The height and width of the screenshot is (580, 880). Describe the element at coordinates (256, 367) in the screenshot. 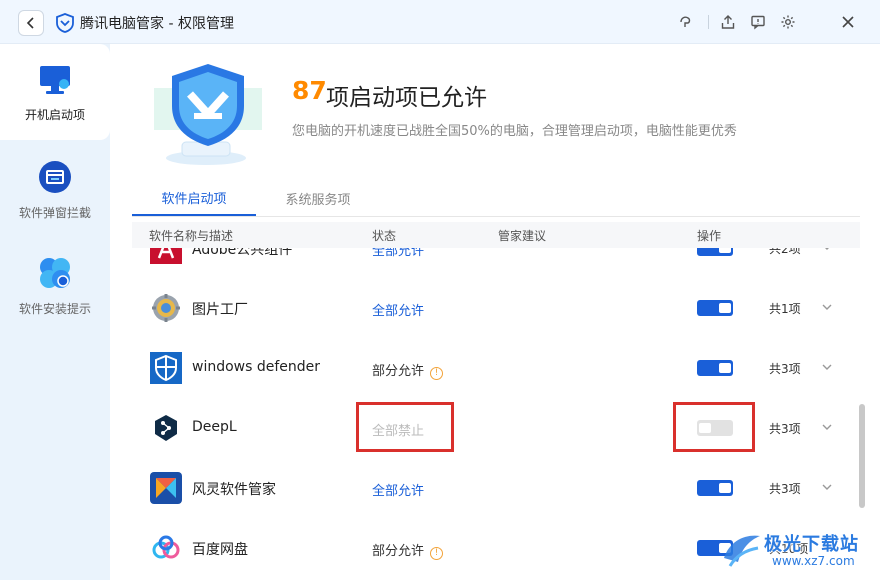

I see `app-name: windows defender` at that location.